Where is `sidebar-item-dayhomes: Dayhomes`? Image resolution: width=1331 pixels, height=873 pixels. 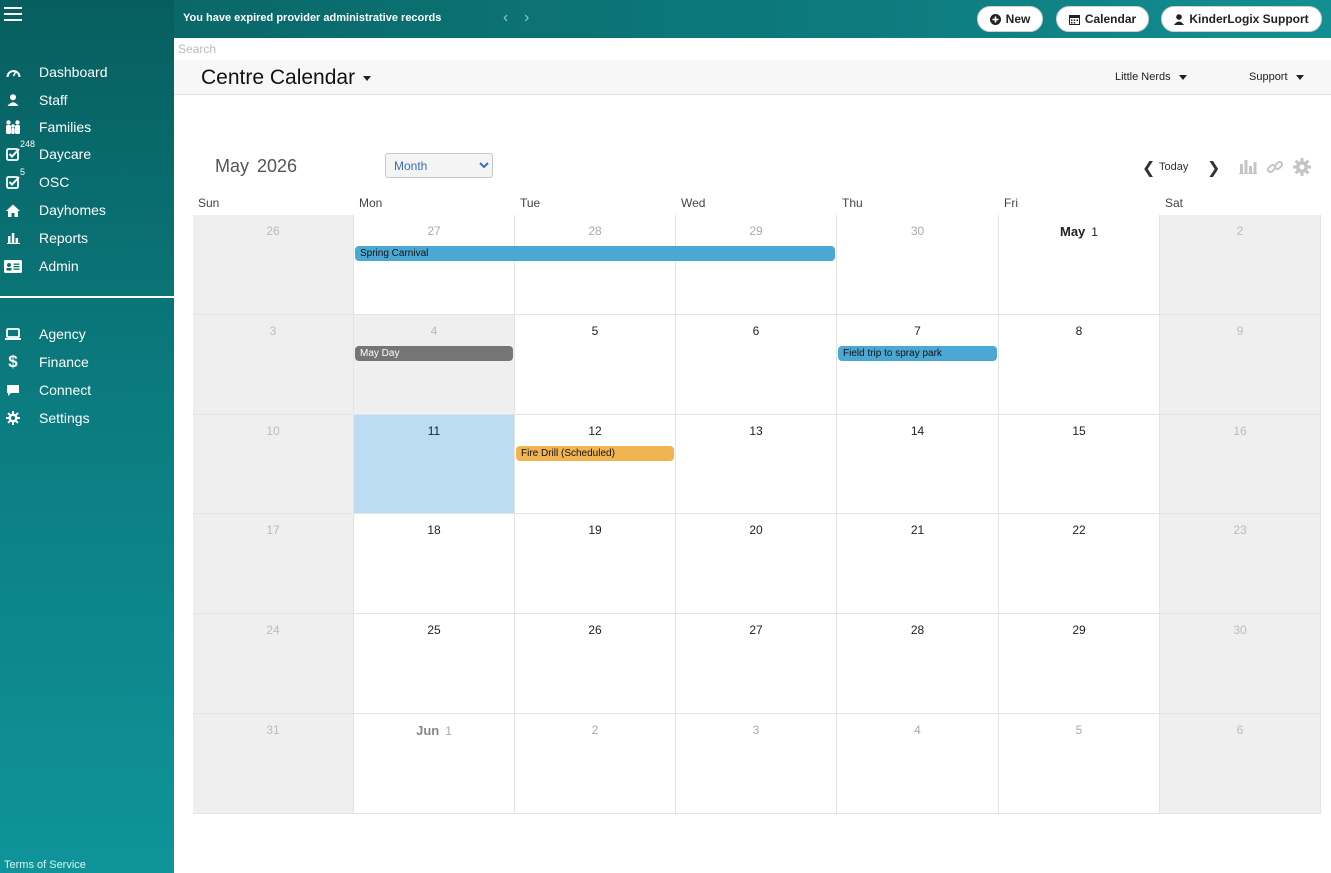
sidebar-item-dayhomes: Dayhomes is located at coordinates (87, 210).